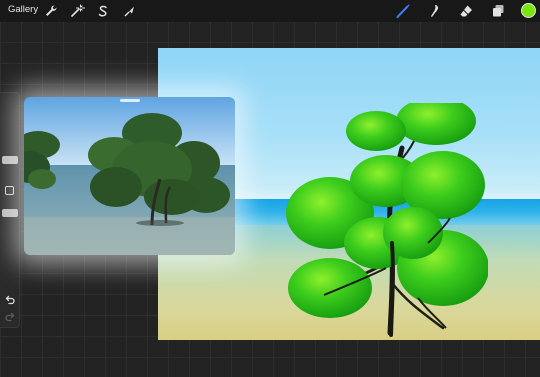 The width and height of the screenshot is (540, 377). Describe the element at coordinates (434, 11) in the screenshot. I see `smudge-icon` at that location.